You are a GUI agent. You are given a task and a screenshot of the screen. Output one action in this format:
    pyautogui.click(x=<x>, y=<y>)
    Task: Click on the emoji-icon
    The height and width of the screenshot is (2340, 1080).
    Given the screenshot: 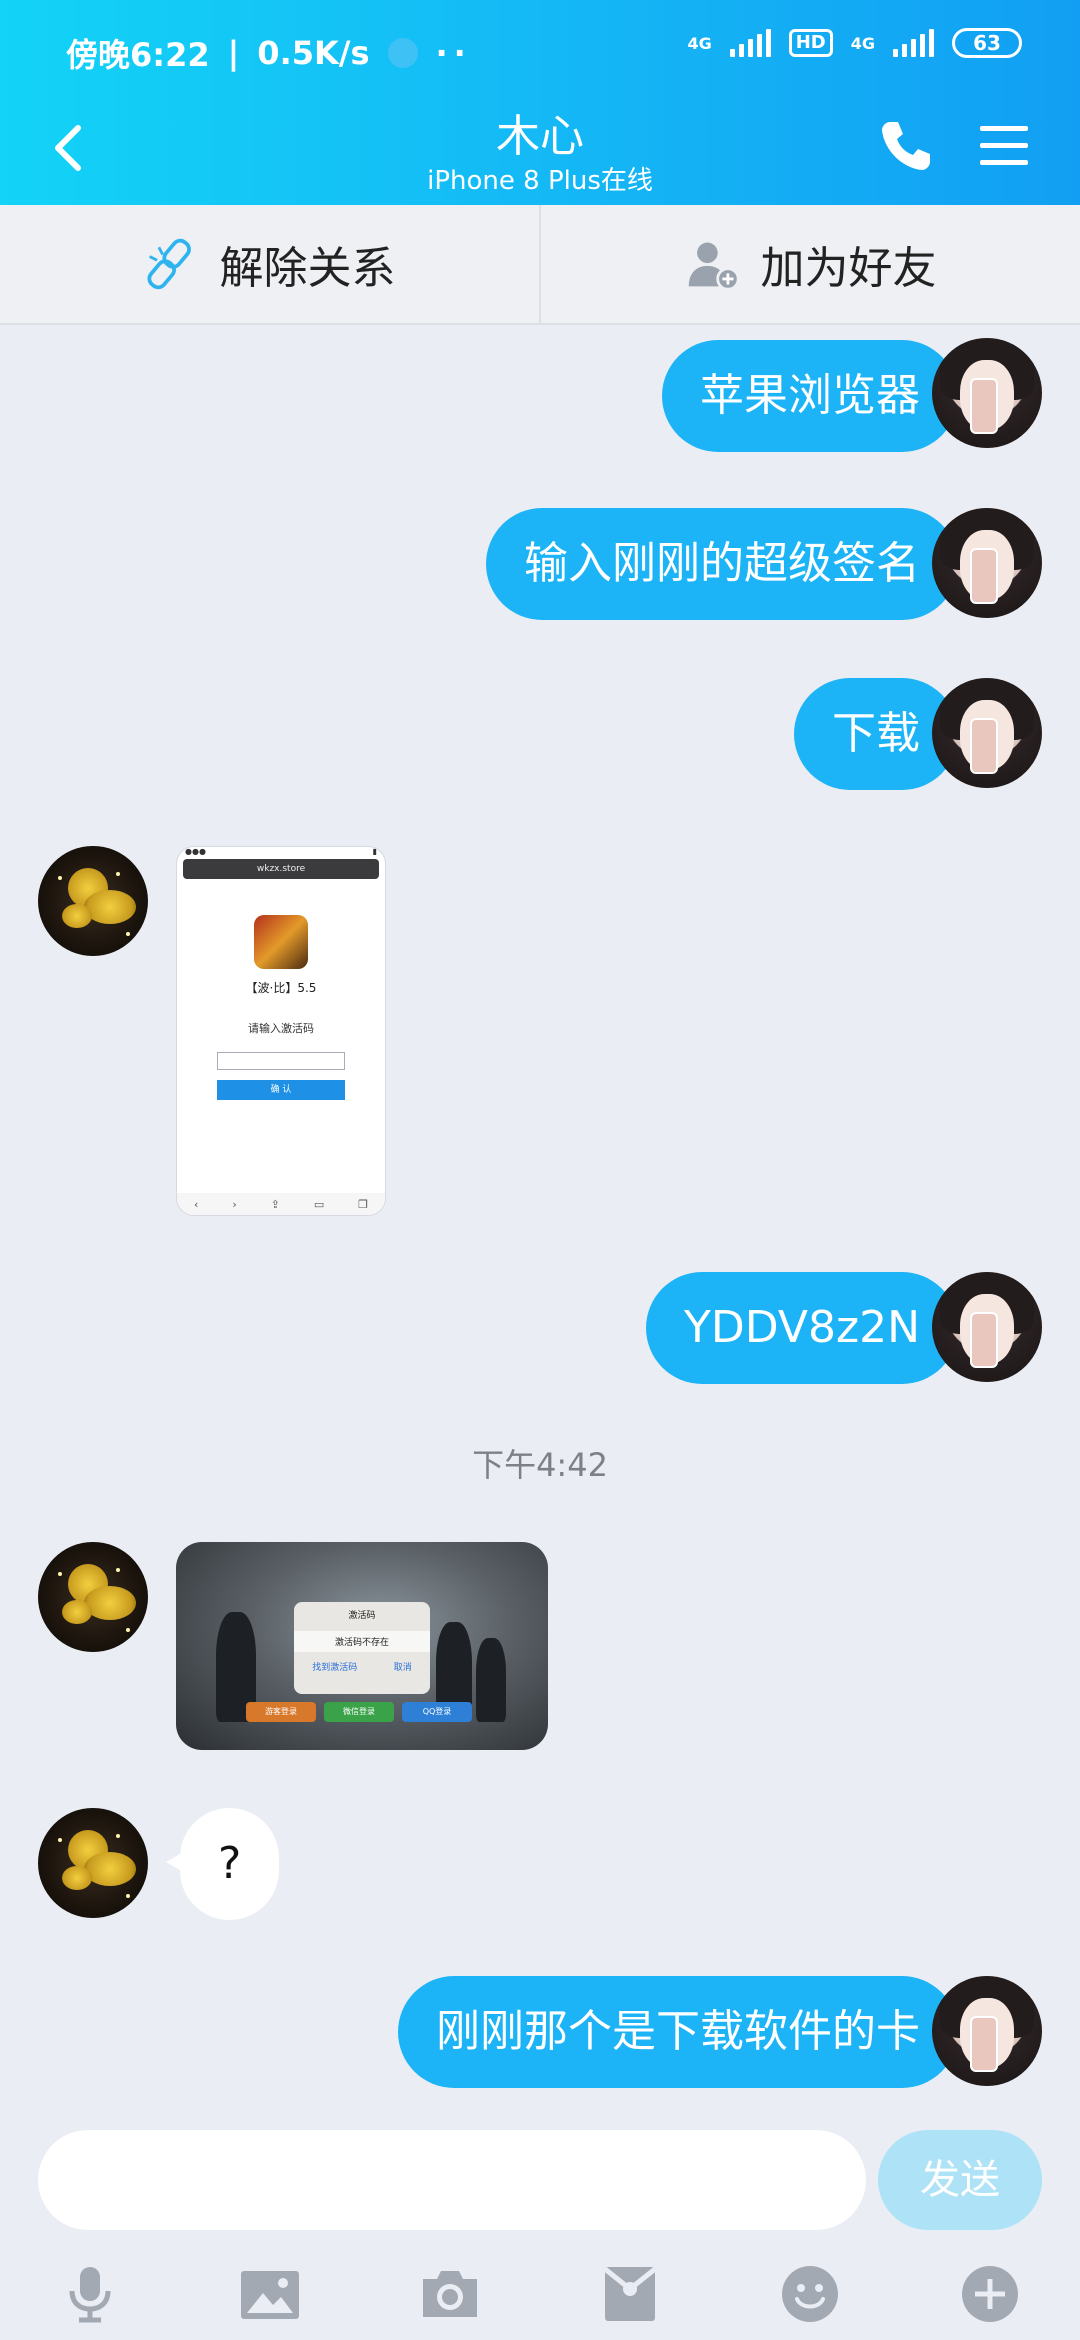 What is the action you would take?
    pyautogui.click(x=810, y=2294)
    